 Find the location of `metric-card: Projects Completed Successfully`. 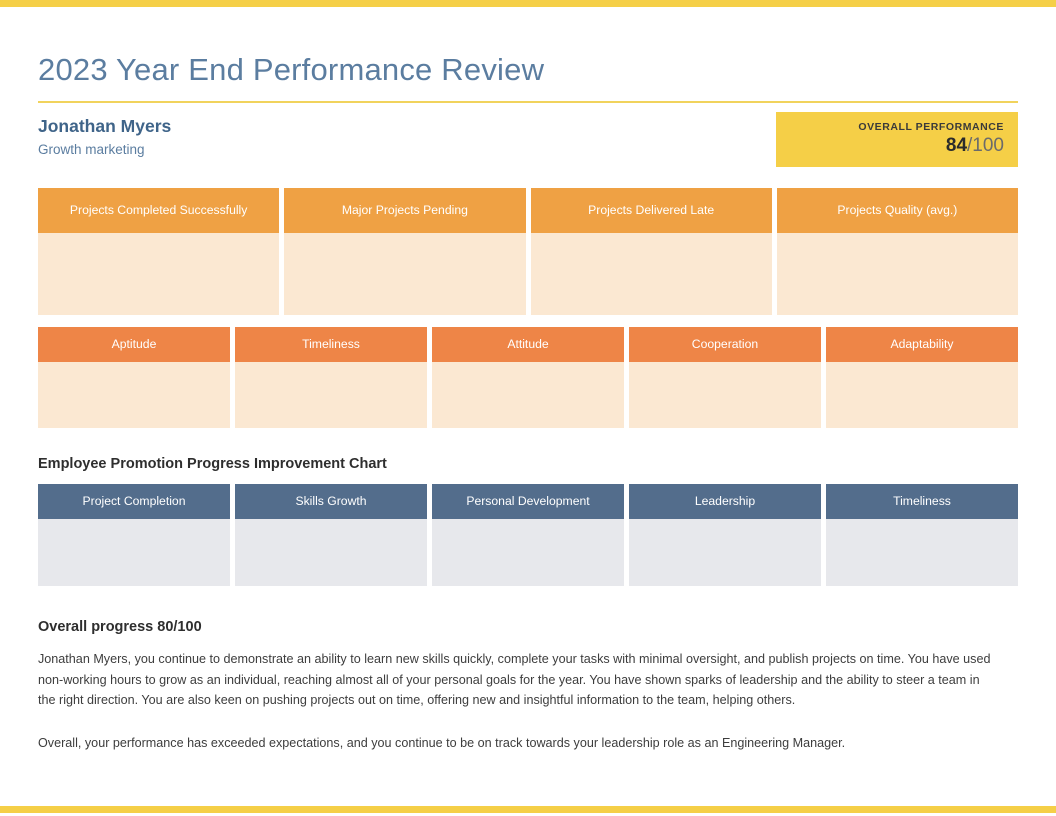

metric-card: Projects Completed Successfully is located at coordinates (159, 251).